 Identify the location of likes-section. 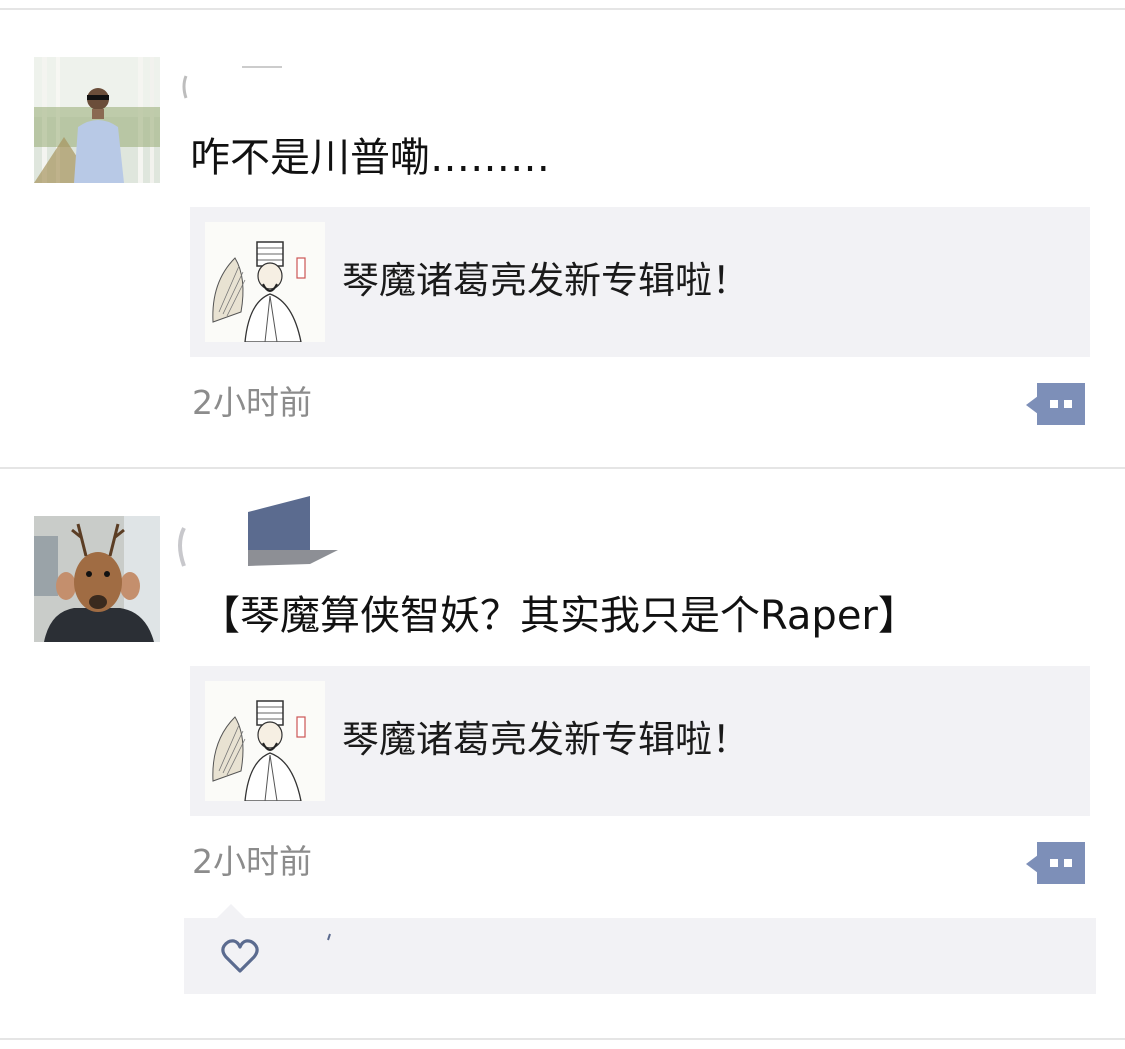
(640, 956).